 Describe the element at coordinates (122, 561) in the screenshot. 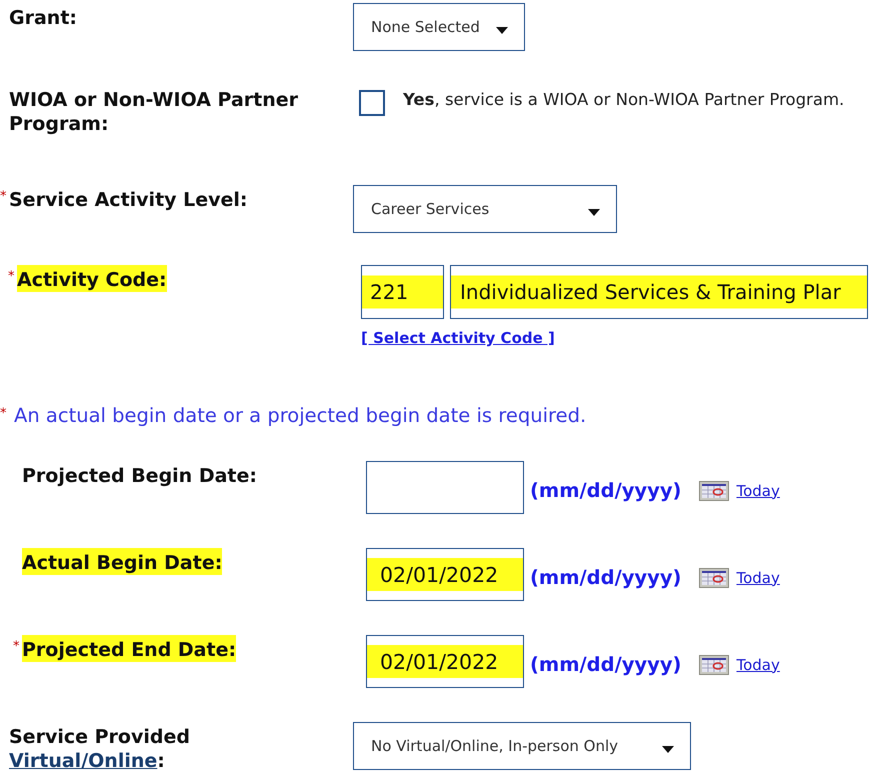

I see `field-label: Actual Begin Date:` at that location.